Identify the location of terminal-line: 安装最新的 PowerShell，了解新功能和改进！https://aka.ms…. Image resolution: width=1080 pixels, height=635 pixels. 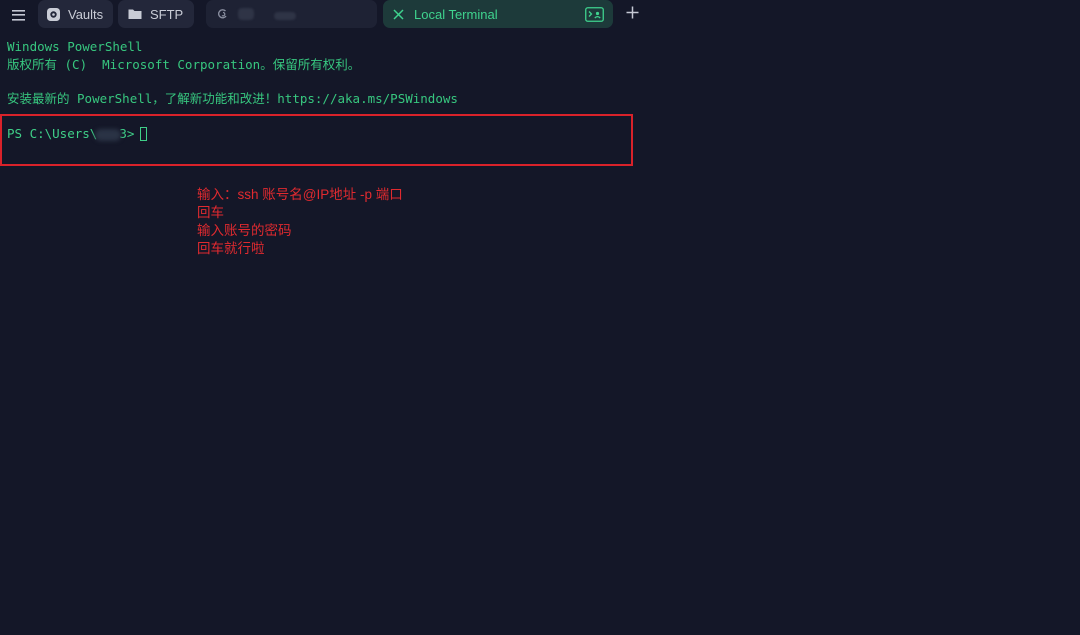
(232, 98).